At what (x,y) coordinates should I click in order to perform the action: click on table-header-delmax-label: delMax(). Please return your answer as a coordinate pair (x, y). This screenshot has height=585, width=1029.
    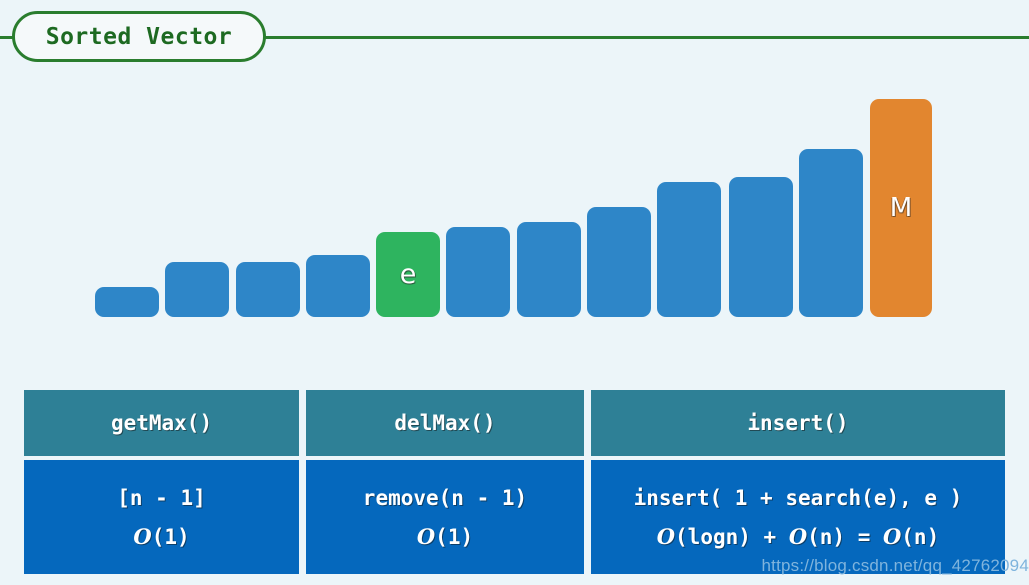
    Looking at the image, I should click on (445, 423).